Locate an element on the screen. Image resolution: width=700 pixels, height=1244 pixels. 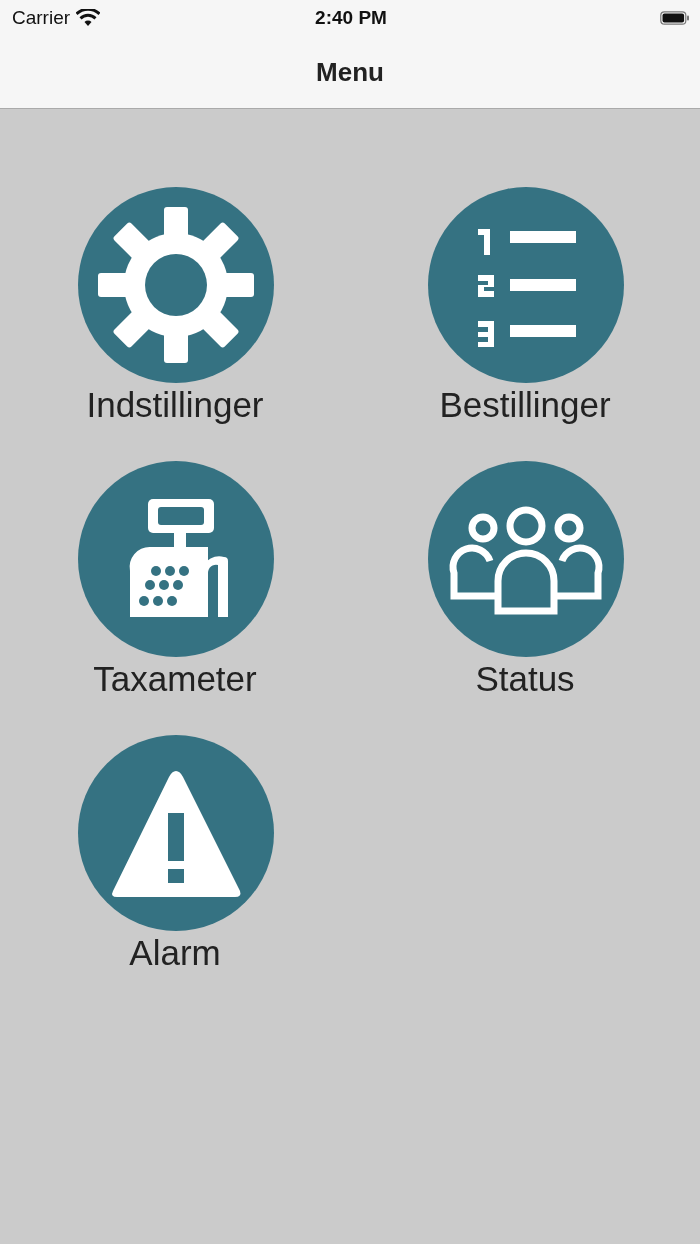
numbered-list-icon is located at coordinates (526, 285).